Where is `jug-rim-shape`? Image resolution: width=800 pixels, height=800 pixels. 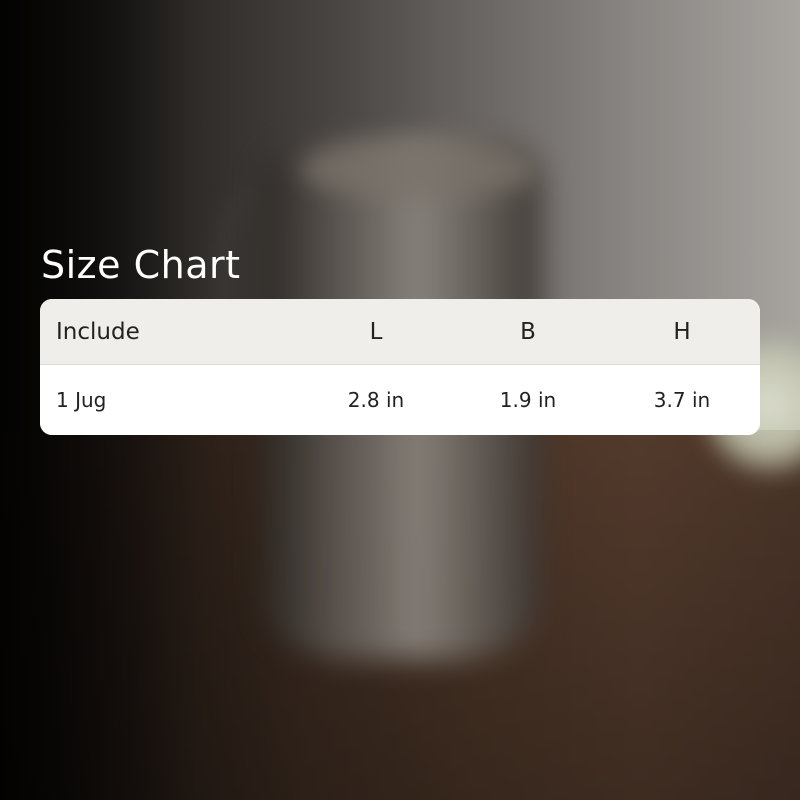 jug-rim-shape is located at coordinates (420, 170).